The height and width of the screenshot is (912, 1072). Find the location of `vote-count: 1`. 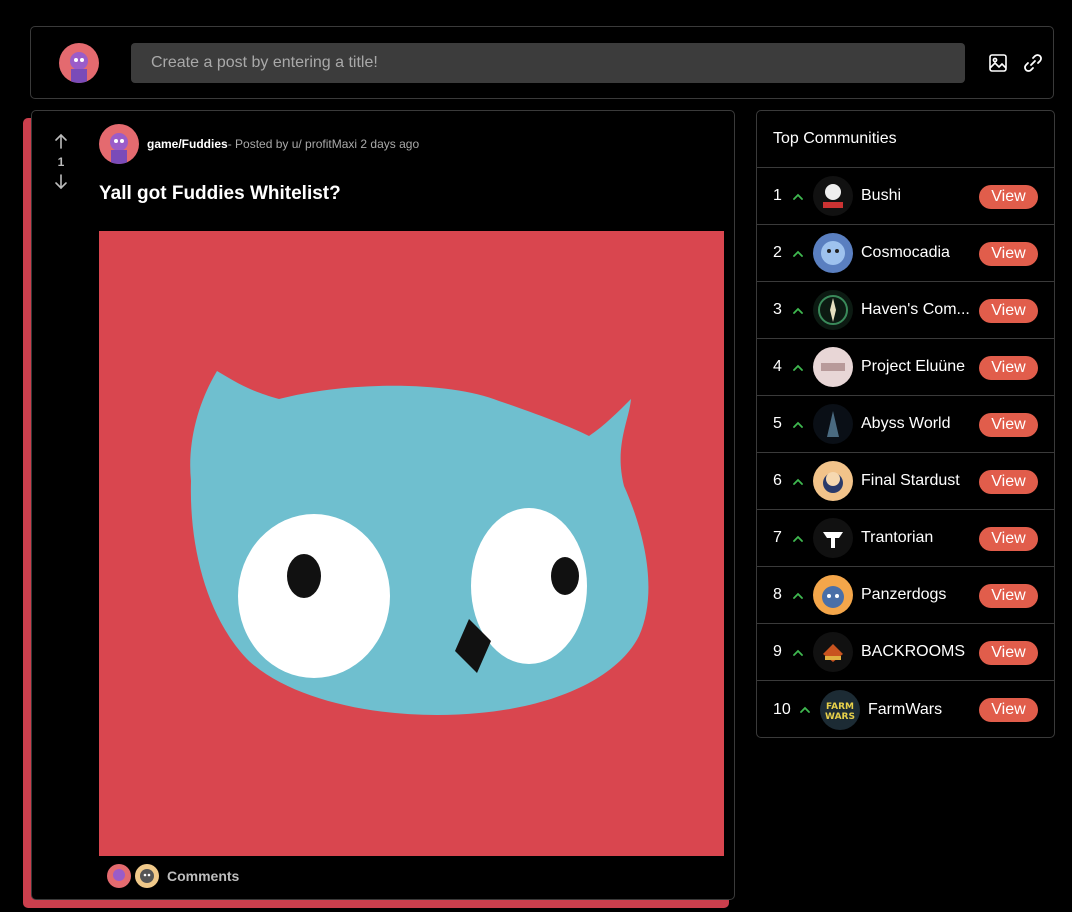

vote-count: 1 is located at coordinates (61, 162).